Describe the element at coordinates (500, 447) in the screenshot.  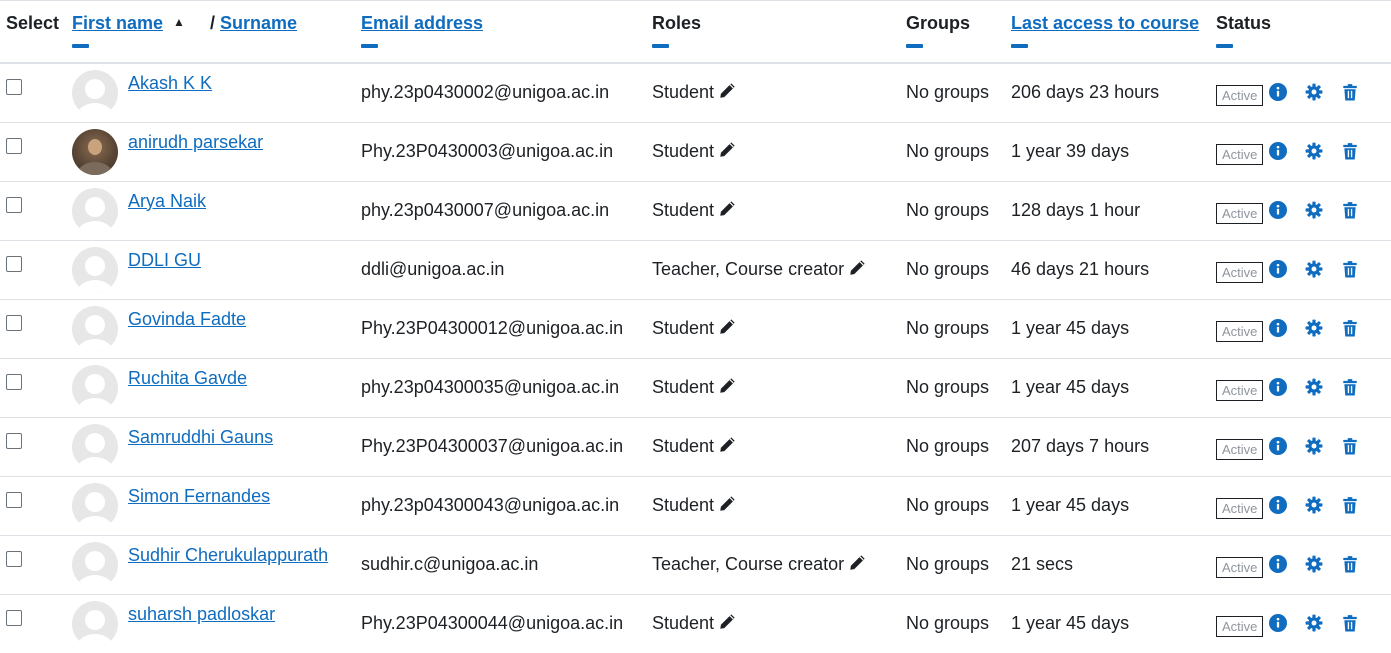
I see `email-cell: Phy.23P04300037@unigoa.ac.in` at that location.